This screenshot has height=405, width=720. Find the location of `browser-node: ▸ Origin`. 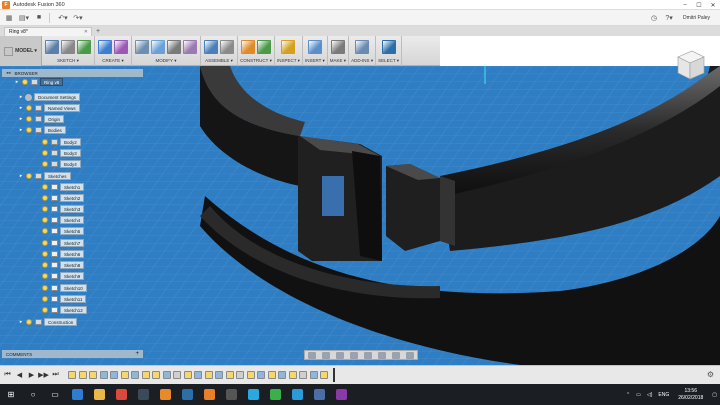

browser-node: ▸ Origin is located at coordinates (41, 119).